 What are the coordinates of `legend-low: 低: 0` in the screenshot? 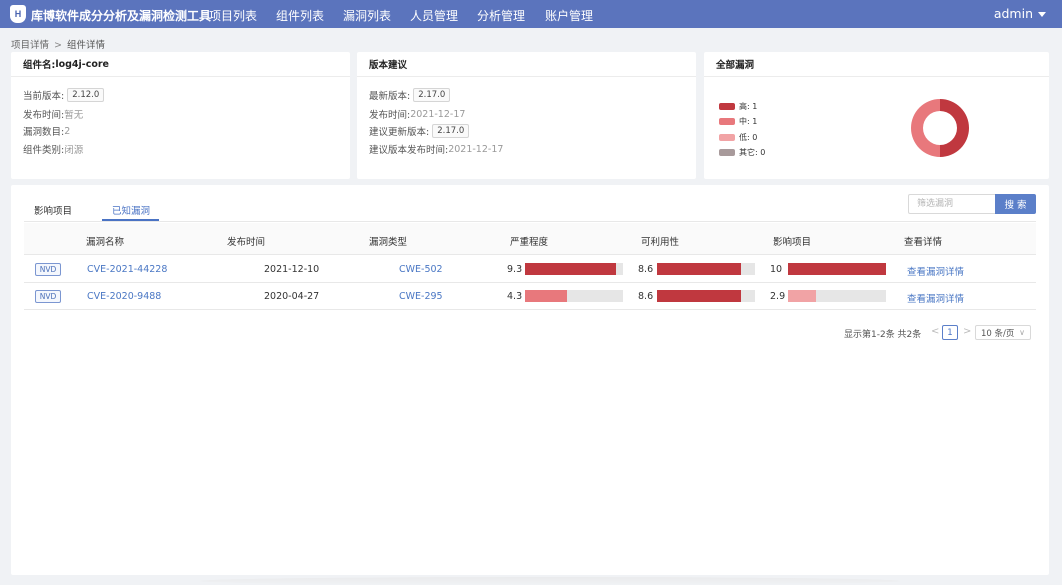 It's located at (738, 137).